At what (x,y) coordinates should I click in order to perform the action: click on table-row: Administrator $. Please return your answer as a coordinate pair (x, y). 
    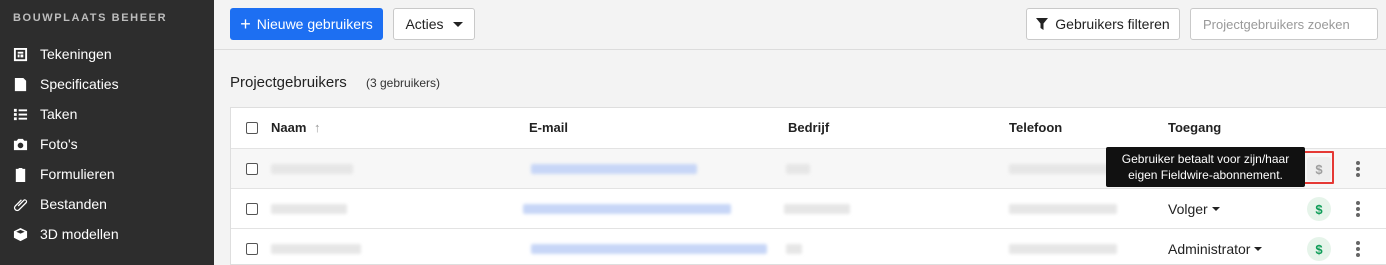
    Looking at the image, I should click on (808, 246).